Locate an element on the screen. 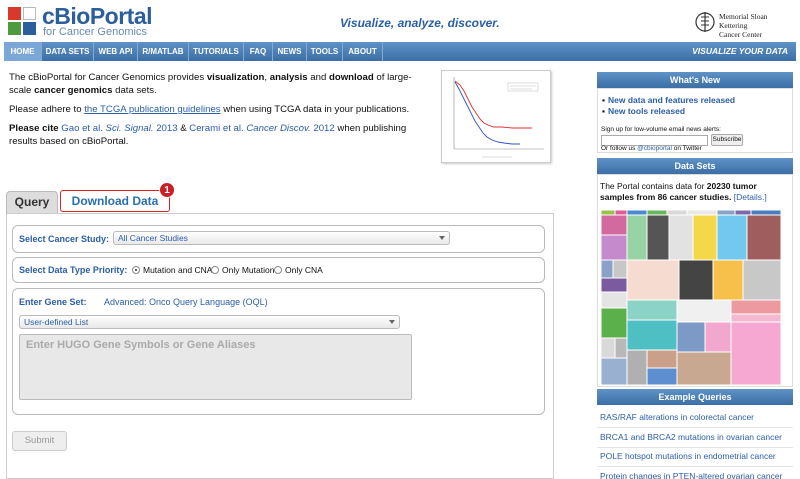  nav-visualize-your-data: VISUALIZE YOUR DATA is located at coordinates (740, 51).